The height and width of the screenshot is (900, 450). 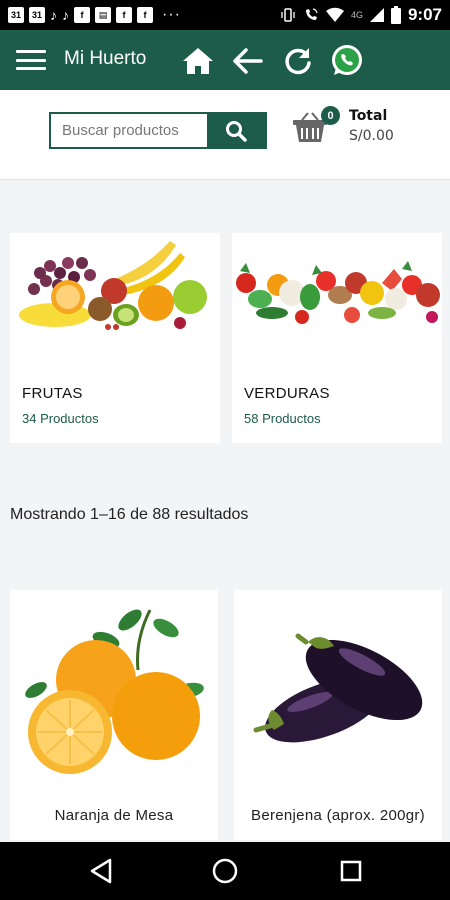 I want to click on system-nav-bar, so click(x=225, y=871).